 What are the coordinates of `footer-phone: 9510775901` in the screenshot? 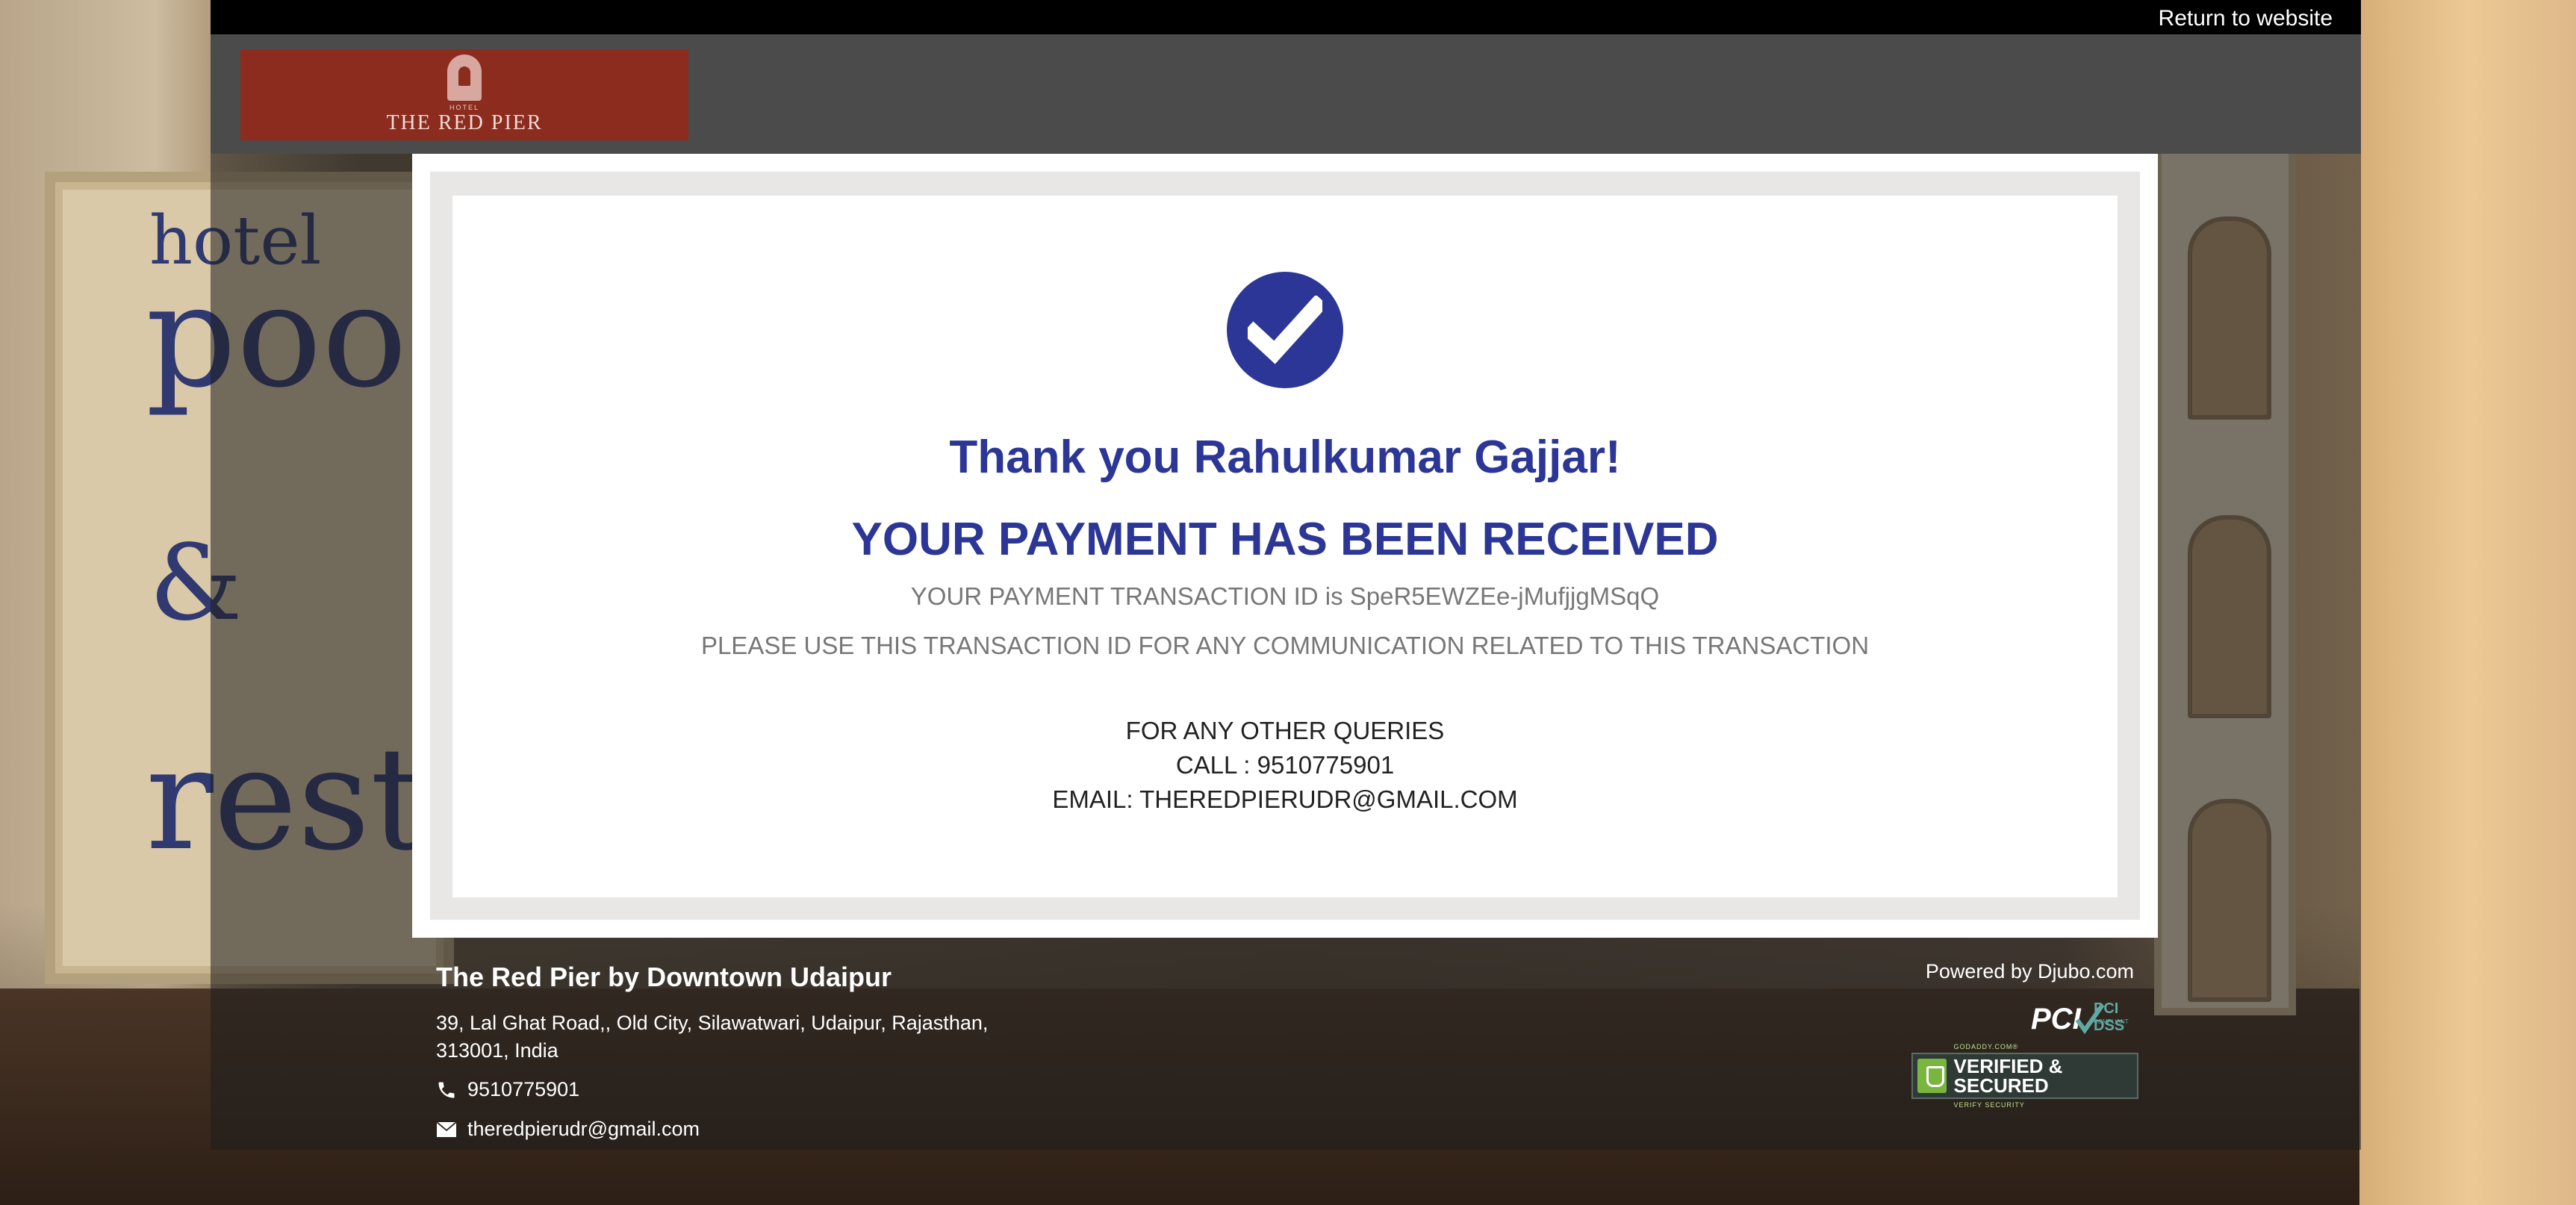 It's located at (507, 1089).